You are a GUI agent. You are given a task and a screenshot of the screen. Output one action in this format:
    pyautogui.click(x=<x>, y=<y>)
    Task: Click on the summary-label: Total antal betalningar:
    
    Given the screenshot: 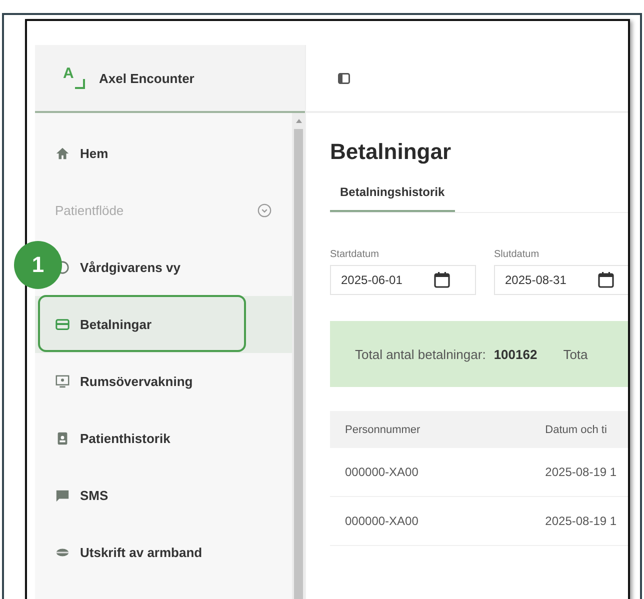 What is the action you would take?
    pyautogui.click(x=420, y=354)
    